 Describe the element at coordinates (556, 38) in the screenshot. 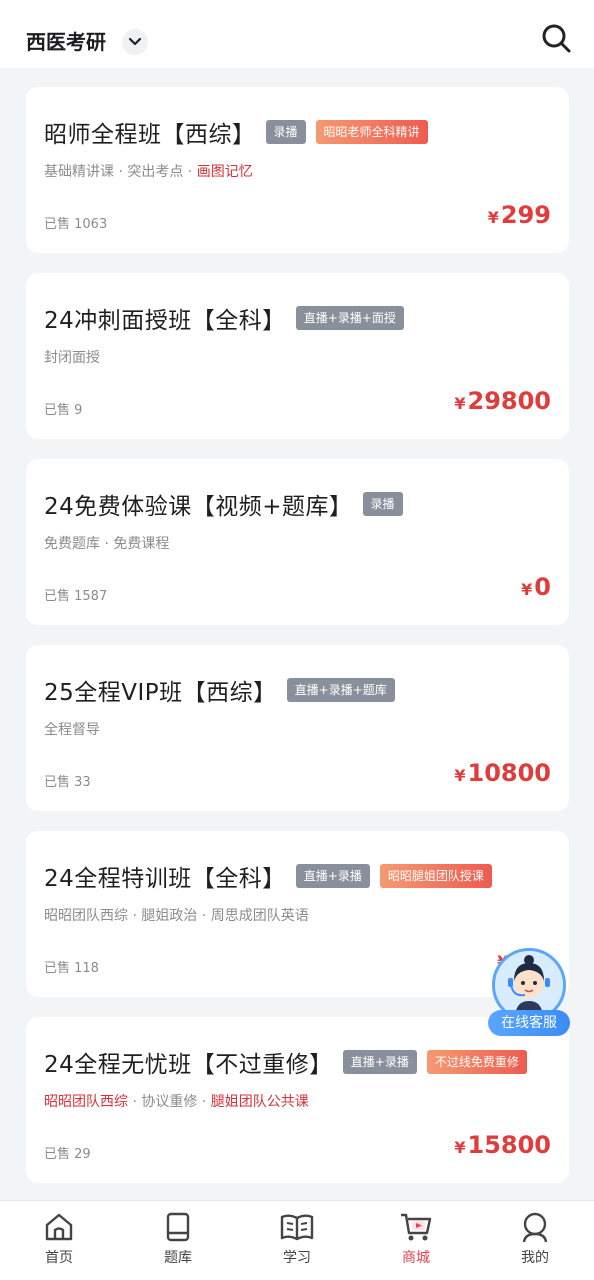

I see `search-icon` at that location.